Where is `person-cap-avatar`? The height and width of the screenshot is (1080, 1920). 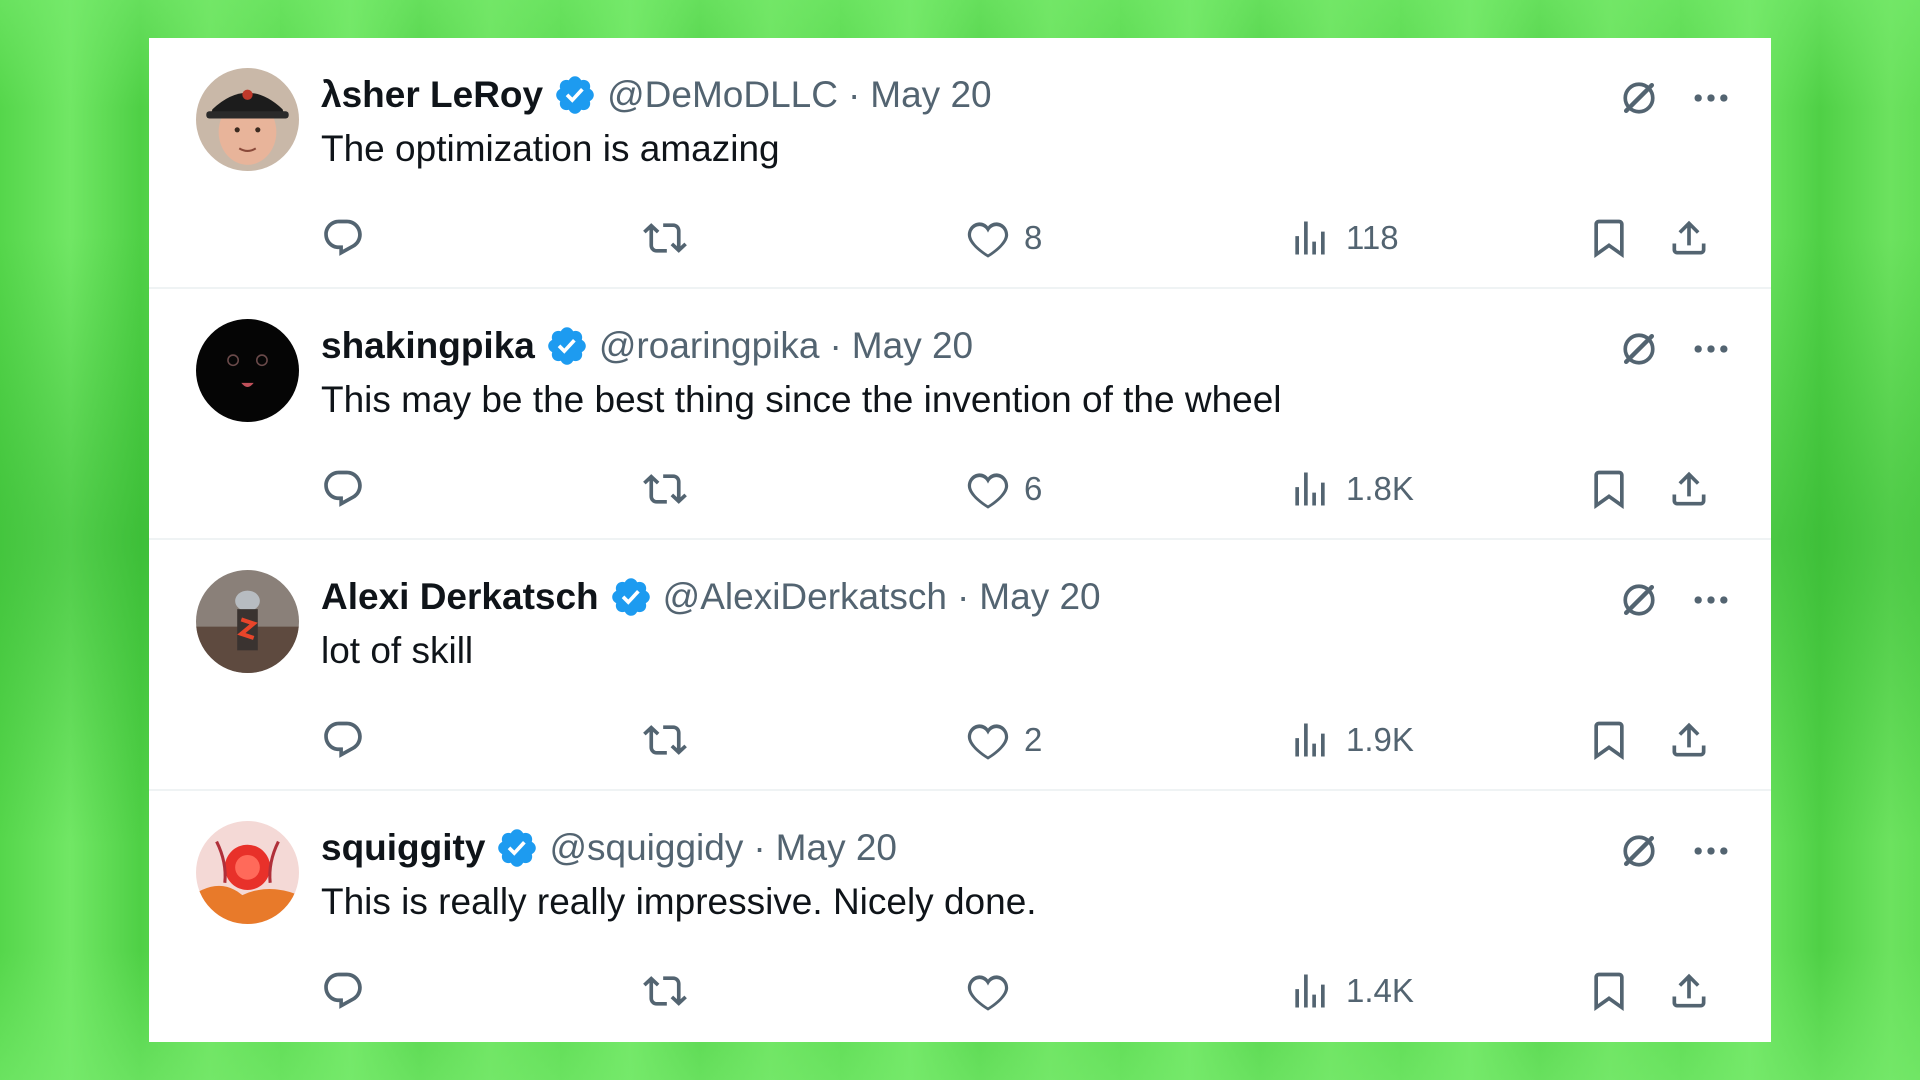
person-cap-avatar is located at coordinates (247, 119).